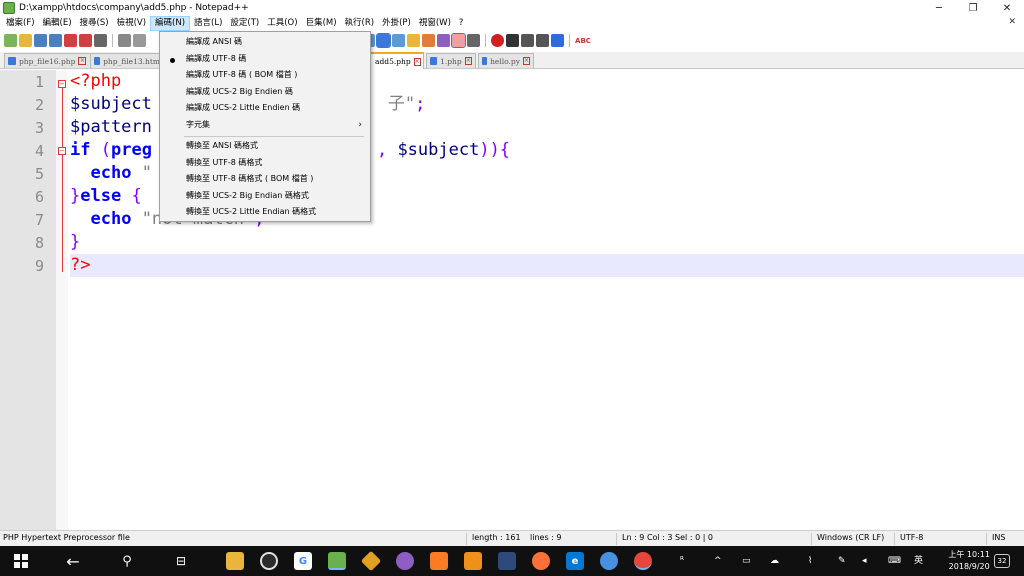 This screenshot has width=1024, height=576. I want to click on line-number: 8, so click(39, 243).